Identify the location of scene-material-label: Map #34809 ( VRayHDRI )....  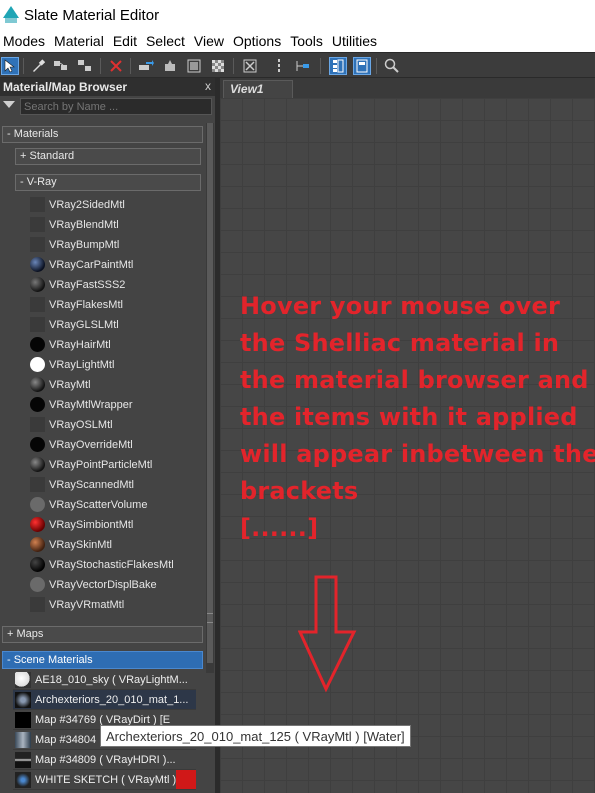
(105, 759).